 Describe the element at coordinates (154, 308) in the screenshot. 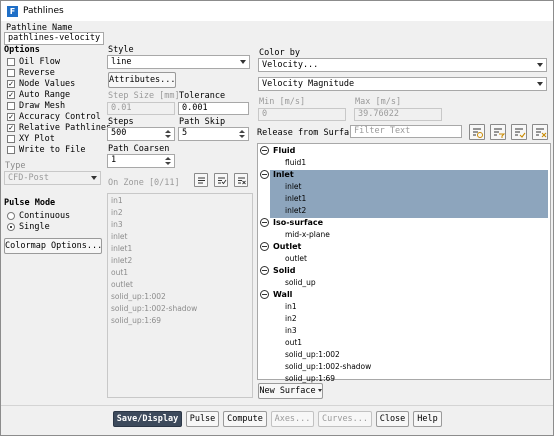

I see `zone-list-item: solid_up:1:002-shadow` at that location.